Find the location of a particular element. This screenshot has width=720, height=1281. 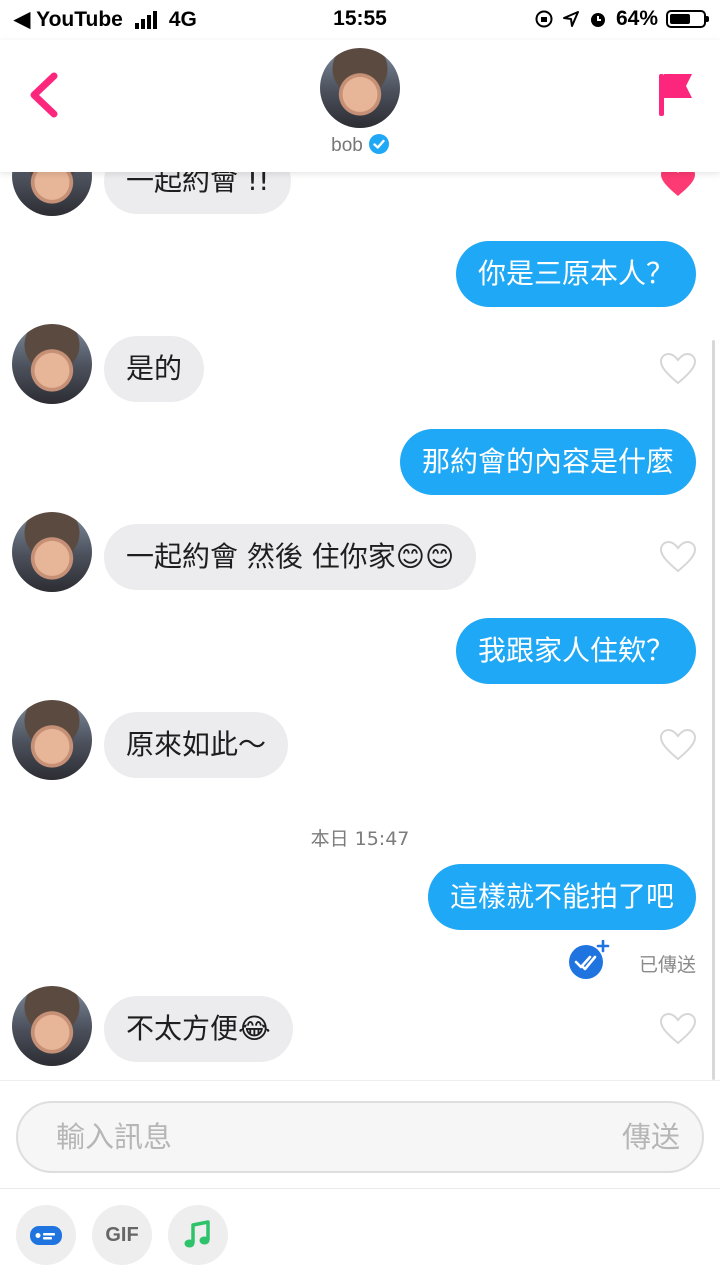

report-flag-icon is located at coordinates (676, 95).